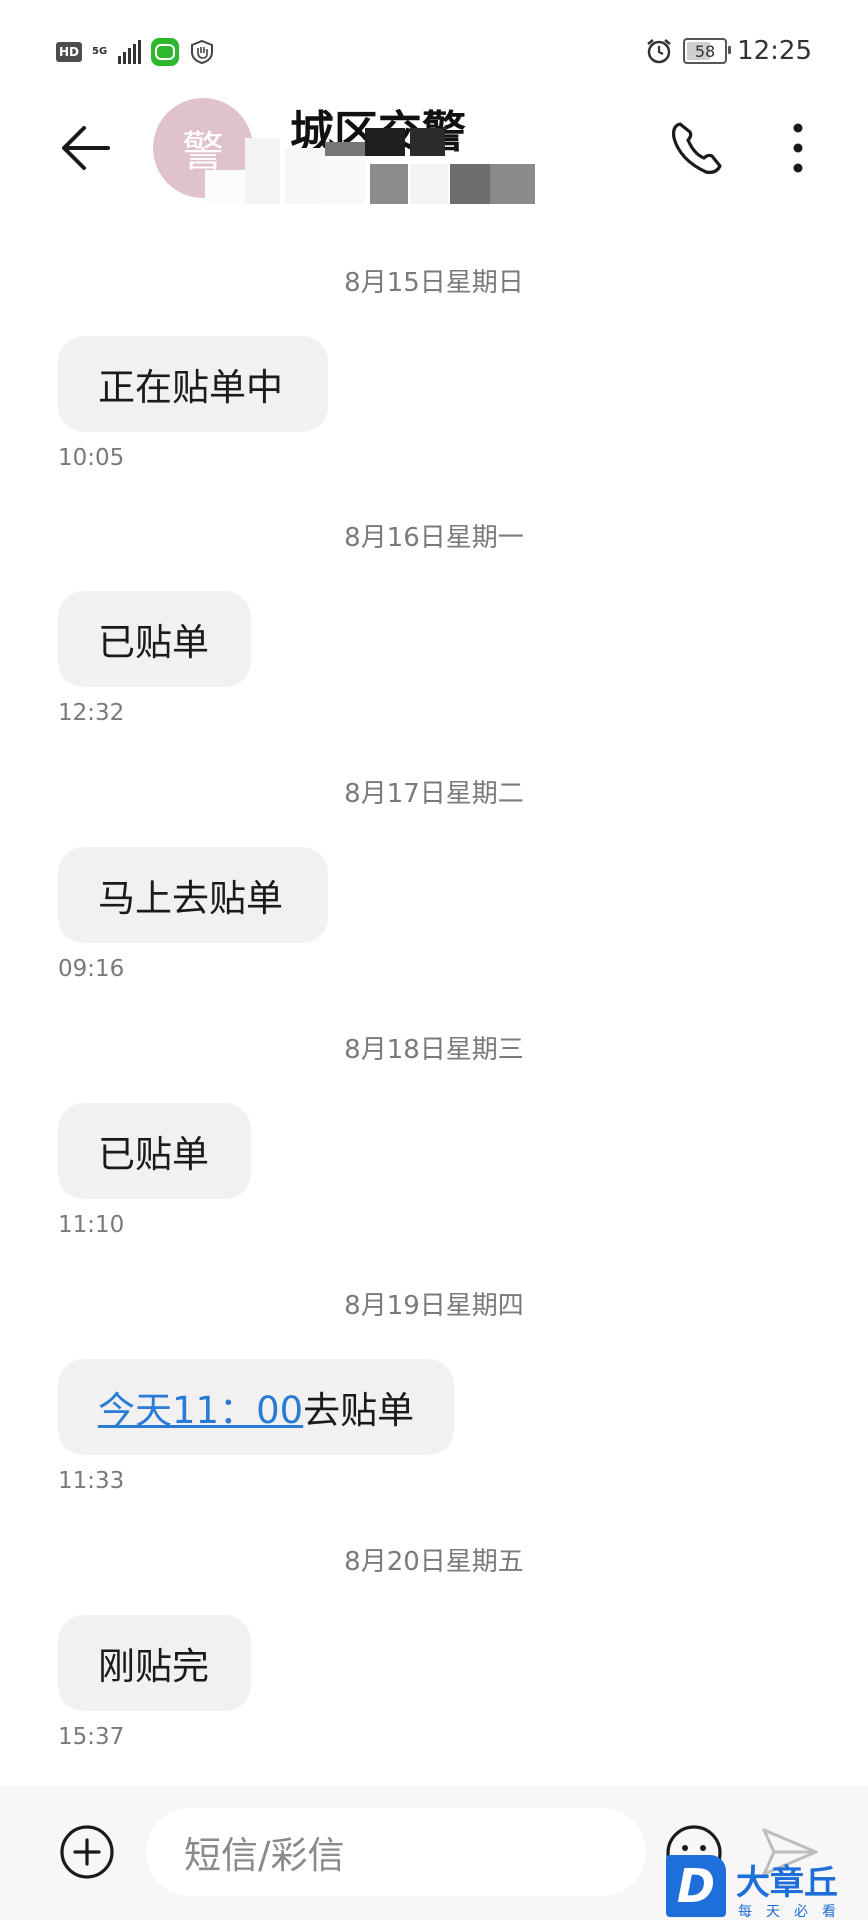 This screenshot has width=868, height=1921. I want to click on watermark-subtitle: 每天必看, so click(794, 1912).